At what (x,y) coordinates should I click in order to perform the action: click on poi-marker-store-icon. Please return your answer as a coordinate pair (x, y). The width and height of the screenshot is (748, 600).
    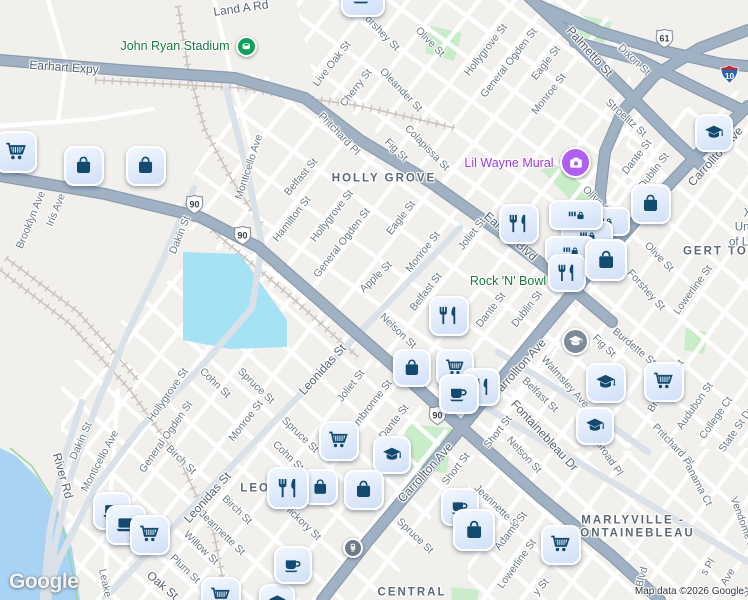
    Looking at the image, I should click on (576, 215).